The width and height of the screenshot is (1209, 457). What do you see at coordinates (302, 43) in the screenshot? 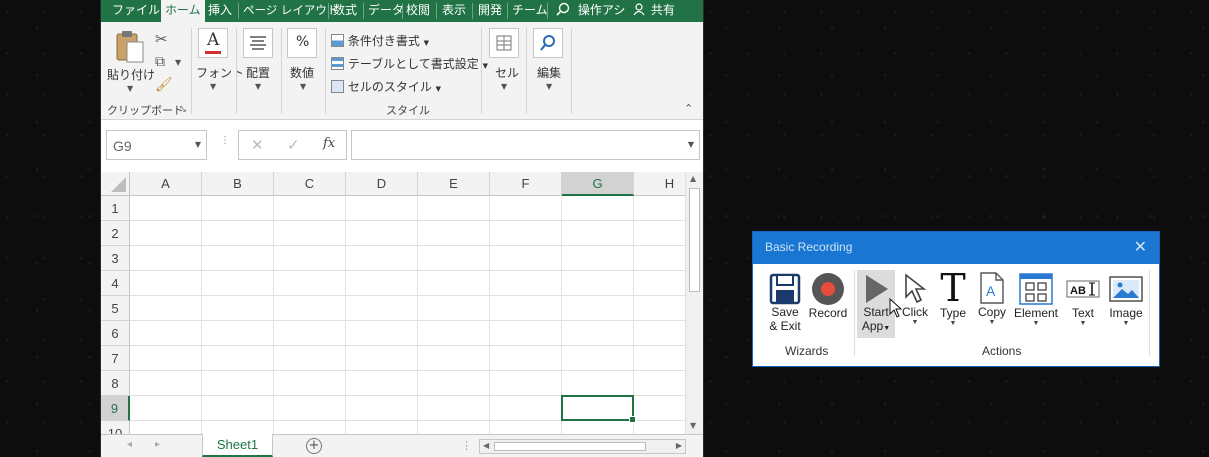
I see `number-button: %` at bounding box center [302, 43].